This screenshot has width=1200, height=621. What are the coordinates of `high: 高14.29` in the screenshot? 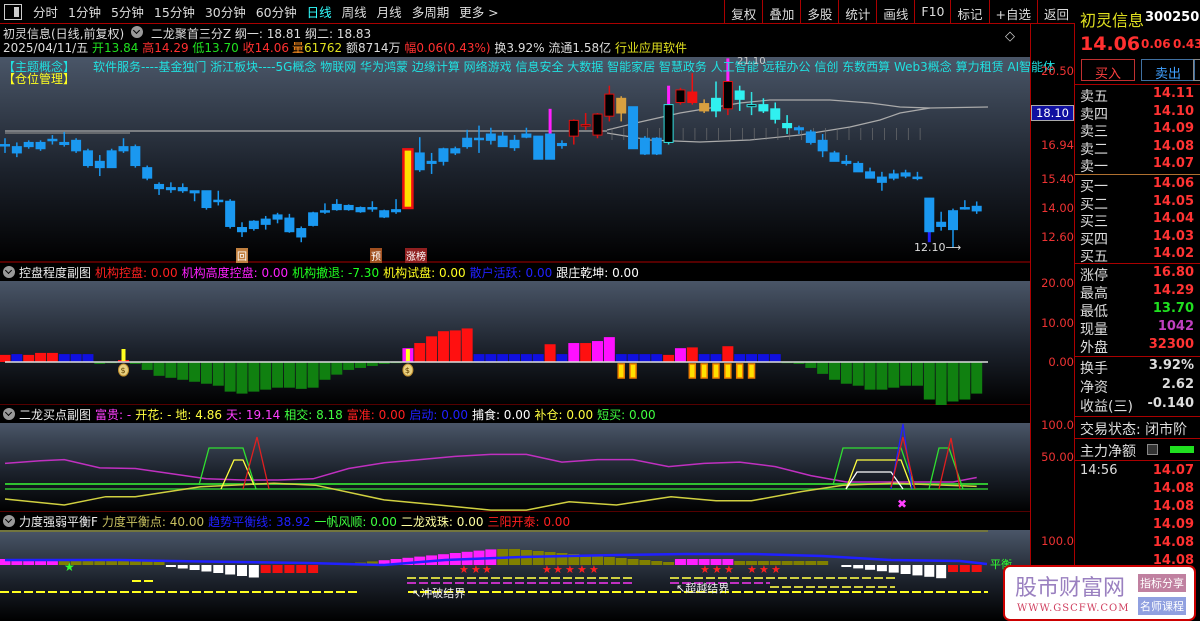 It's located at (165, 48).